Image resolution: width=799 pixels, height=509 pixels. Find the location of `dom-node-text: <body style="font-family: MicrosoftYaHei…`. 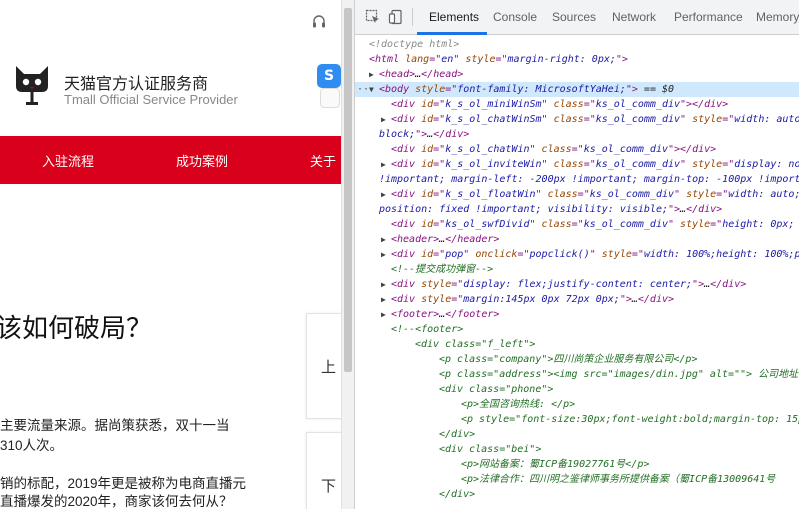

dom-node-text: <body style="font-family: MicrosoftYaHei… is located at coordinates (527, 89).